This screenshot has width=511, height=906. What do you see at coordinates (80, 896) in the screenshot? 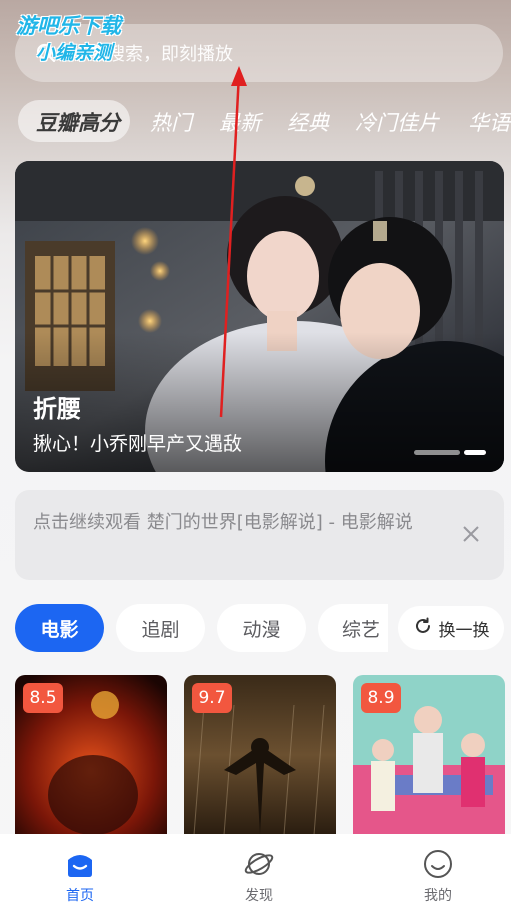
I see `nav-home-label: 首页` at bounding box center [80, 896].